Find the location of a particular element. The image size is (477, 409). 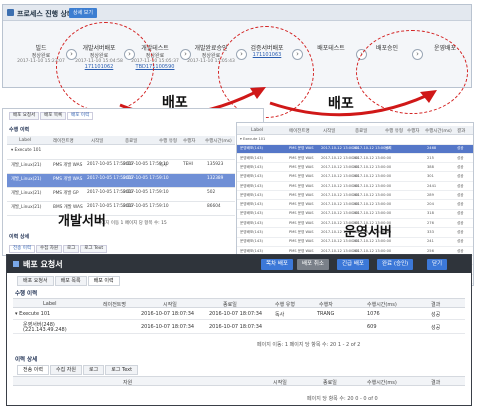

dev-server-label: 개발서버 is located at coordinates (82, 221).